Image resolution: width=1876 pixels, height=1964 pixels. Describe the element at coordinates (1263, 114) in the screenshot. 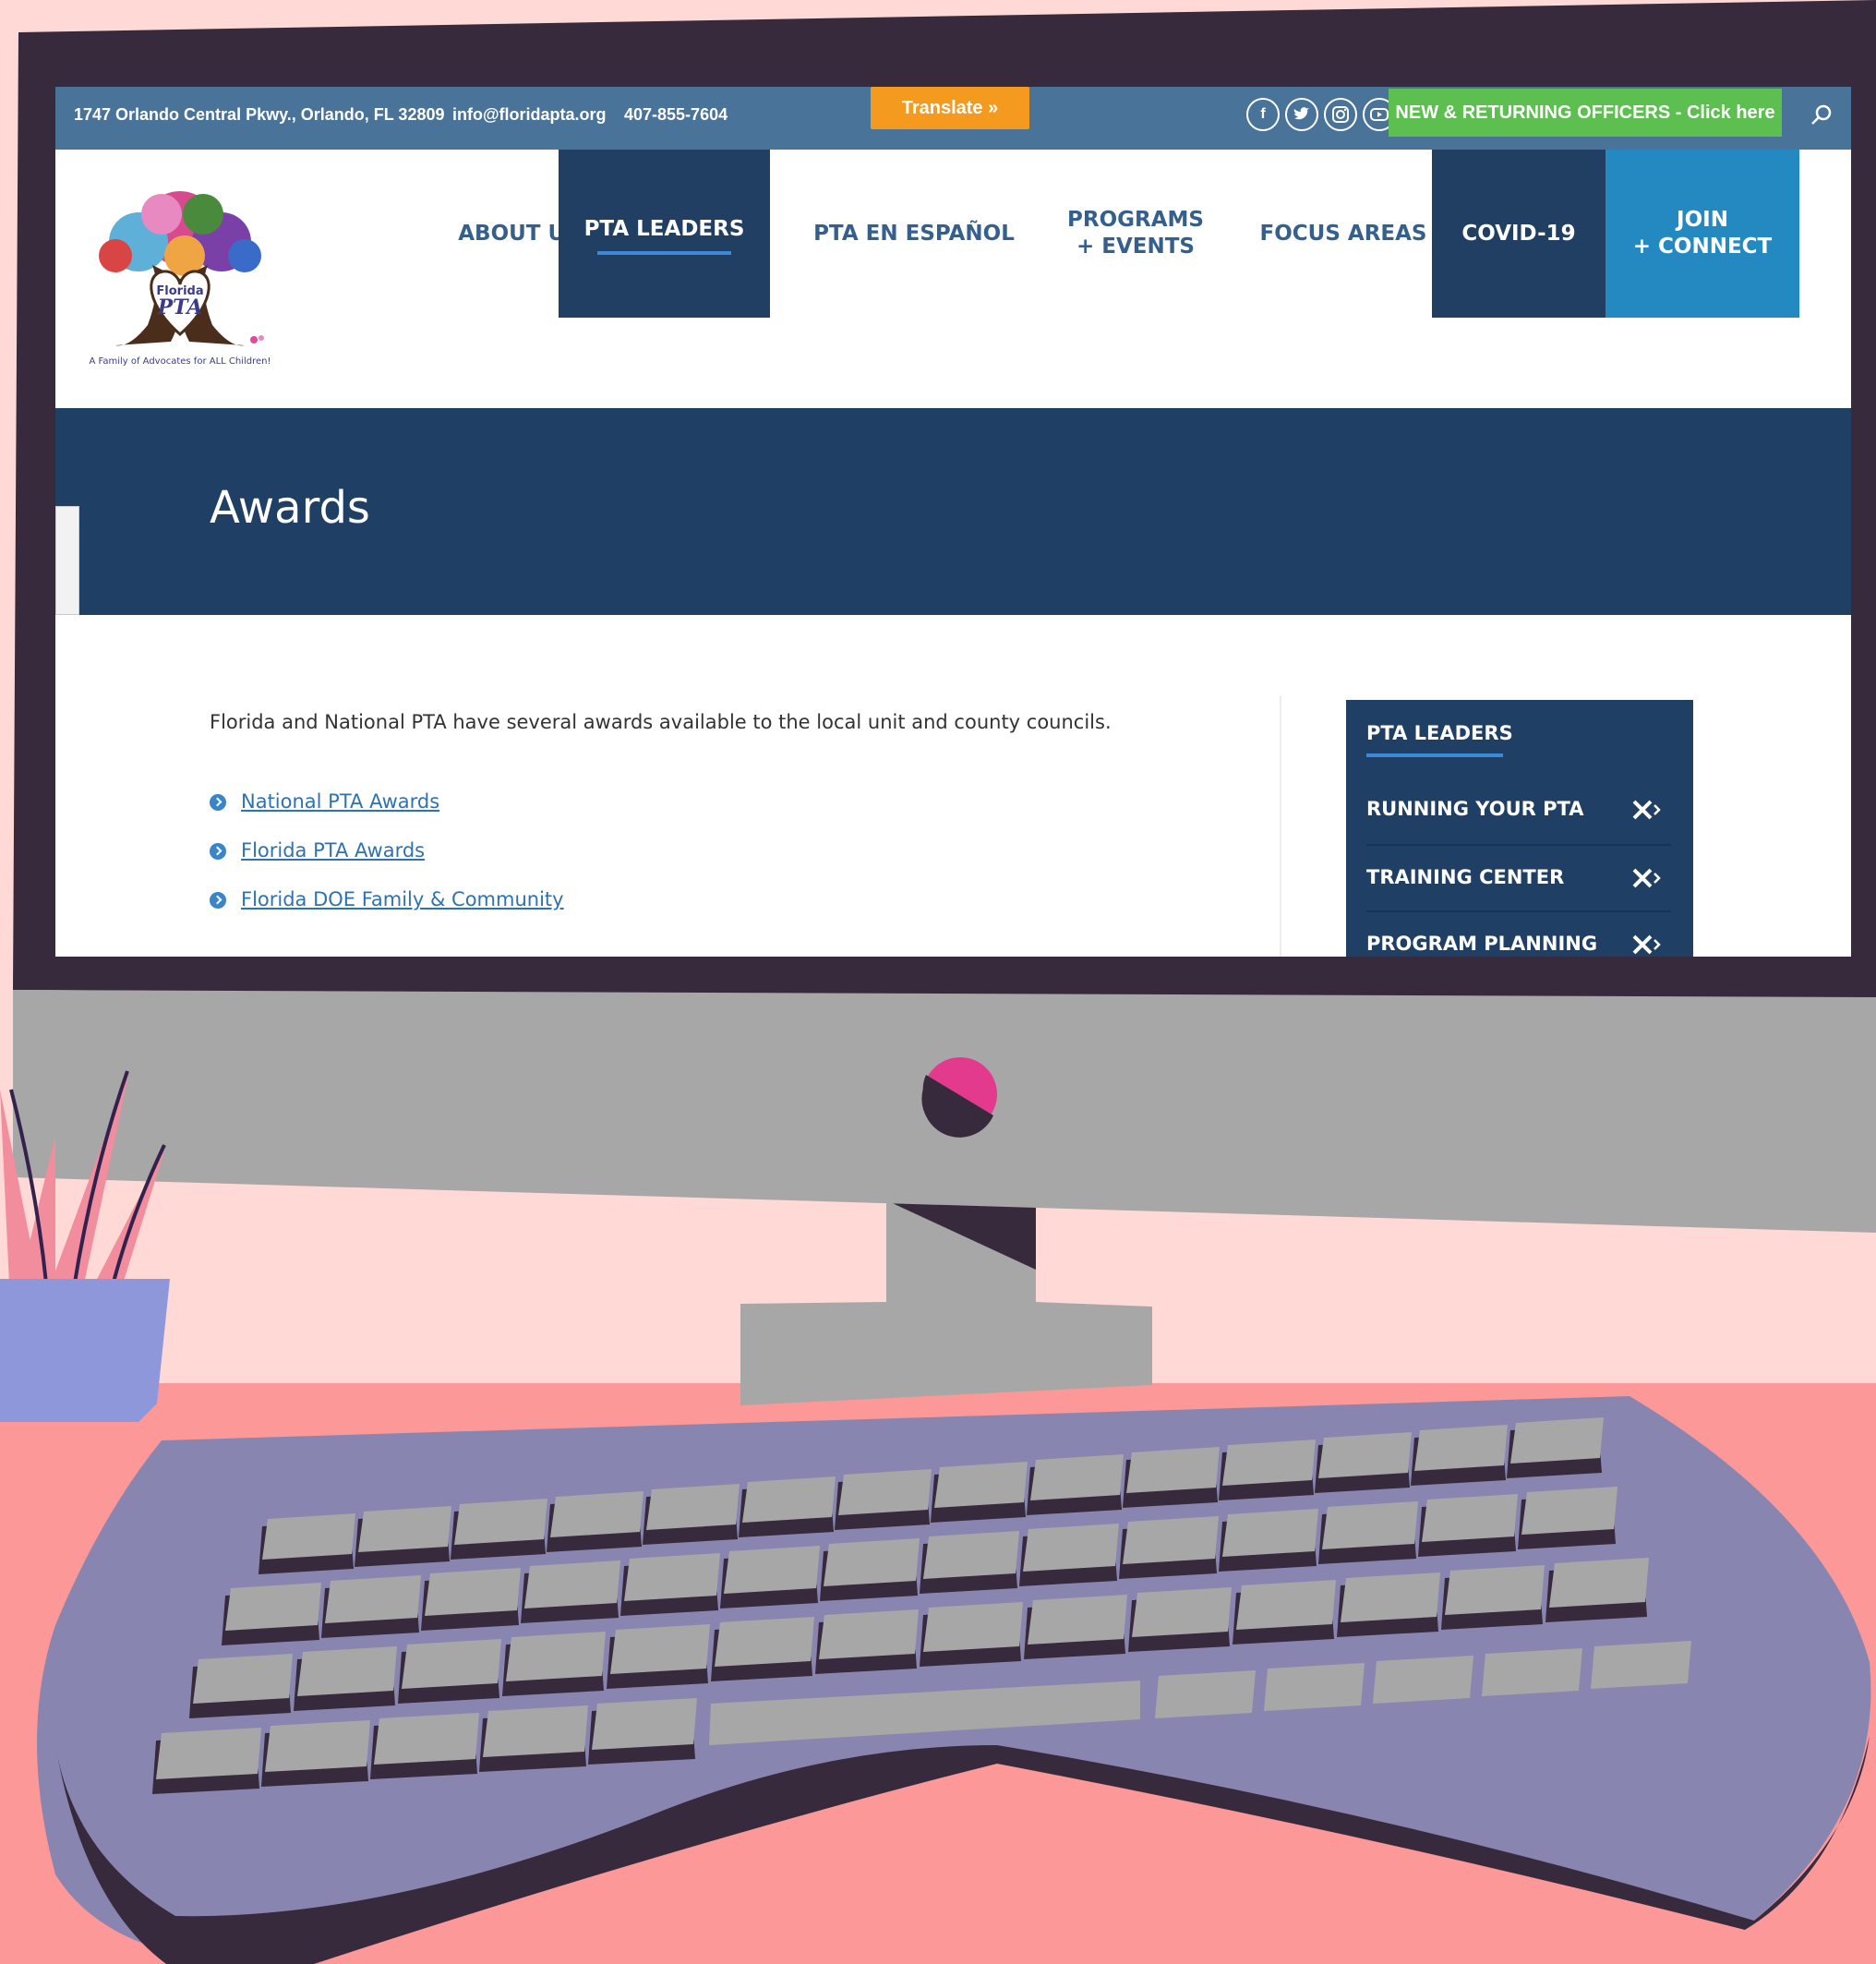

I see `facebook-icon: f` at that location.